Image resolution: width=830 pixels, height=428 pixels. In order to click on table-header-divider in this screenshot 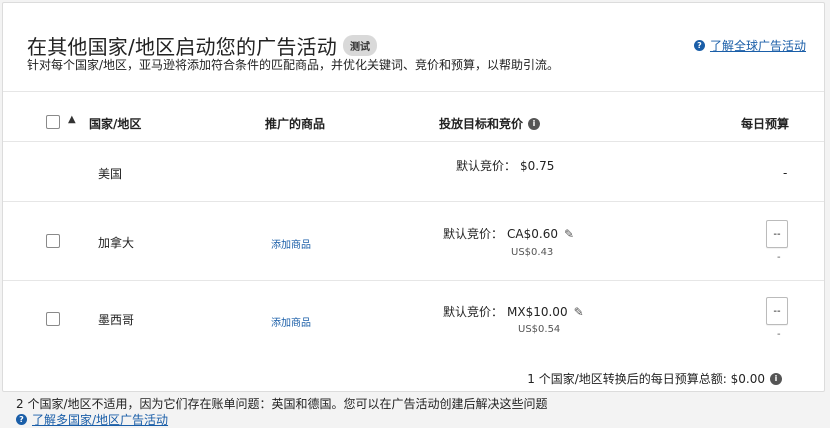, I will do `click(413, 141)`.